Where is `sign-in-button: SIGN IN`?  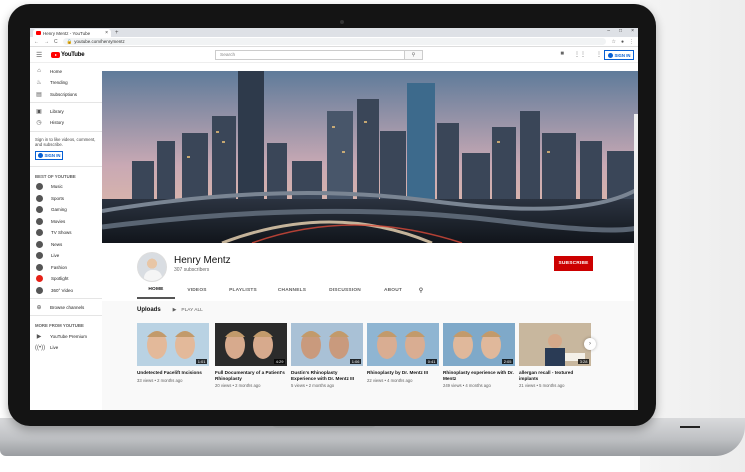 sign-in-button: SIGN IN is located at coordinates (619, 55).